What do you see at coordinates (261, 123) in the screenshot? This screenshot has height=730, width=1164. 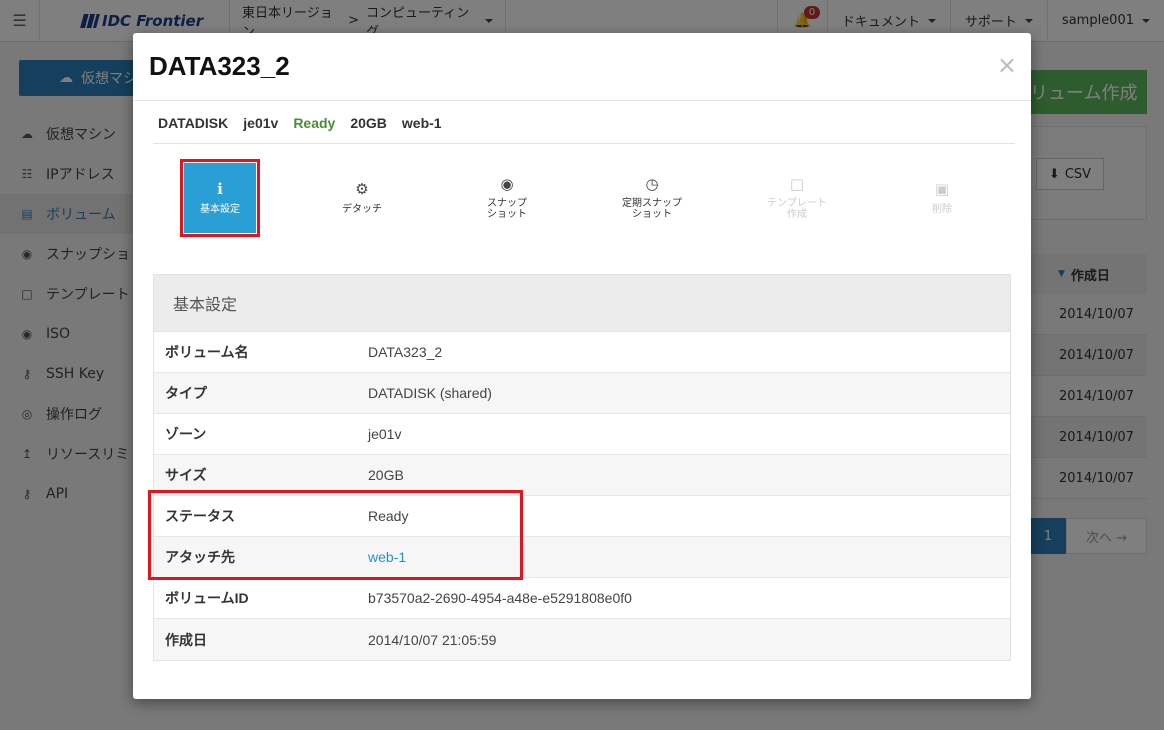 I see `summary-zone: je01v` at bounding box center [261, 123].